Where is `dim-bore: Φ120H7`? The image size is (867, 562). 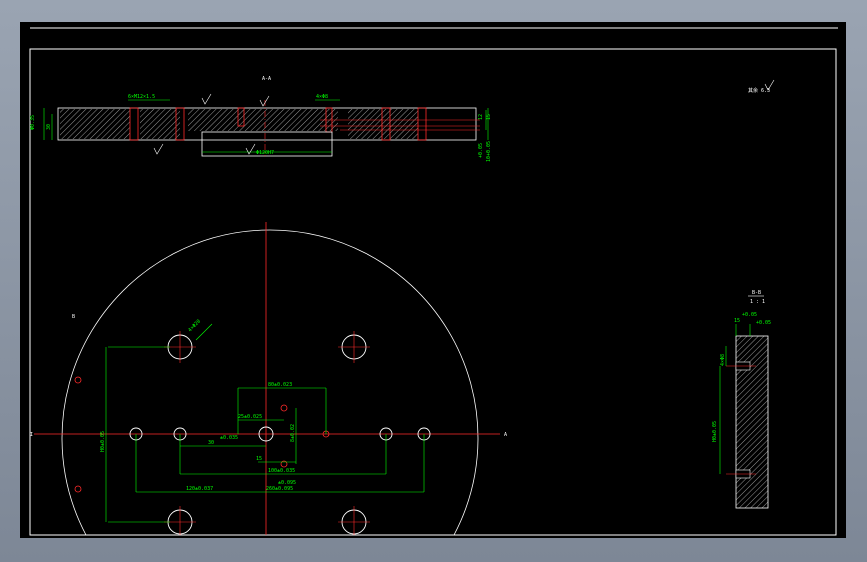
dim-bore: Φ120H7 is located at coordinates (265, 153).